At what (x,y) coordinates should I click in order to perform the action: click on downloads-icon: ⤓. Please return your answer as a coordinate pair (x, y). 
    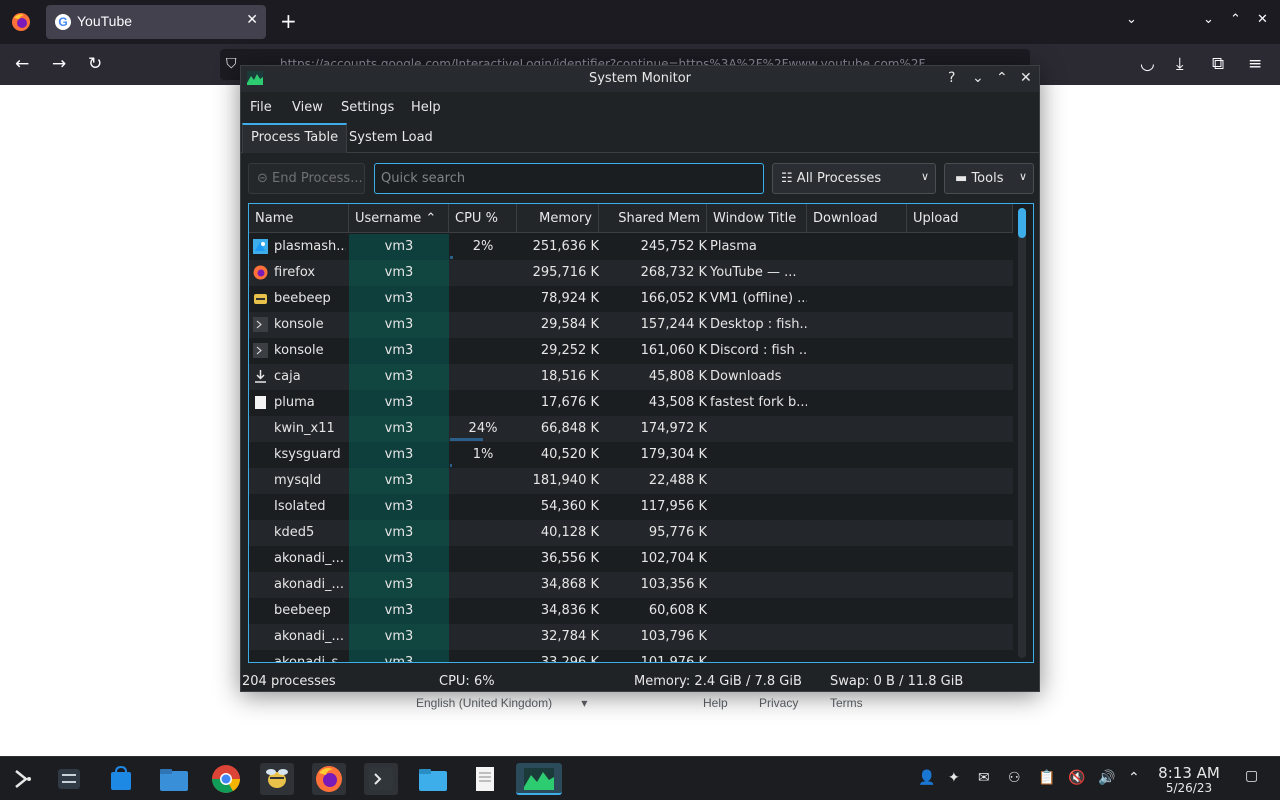
    Looking at the image, I should click on (1180, 64).